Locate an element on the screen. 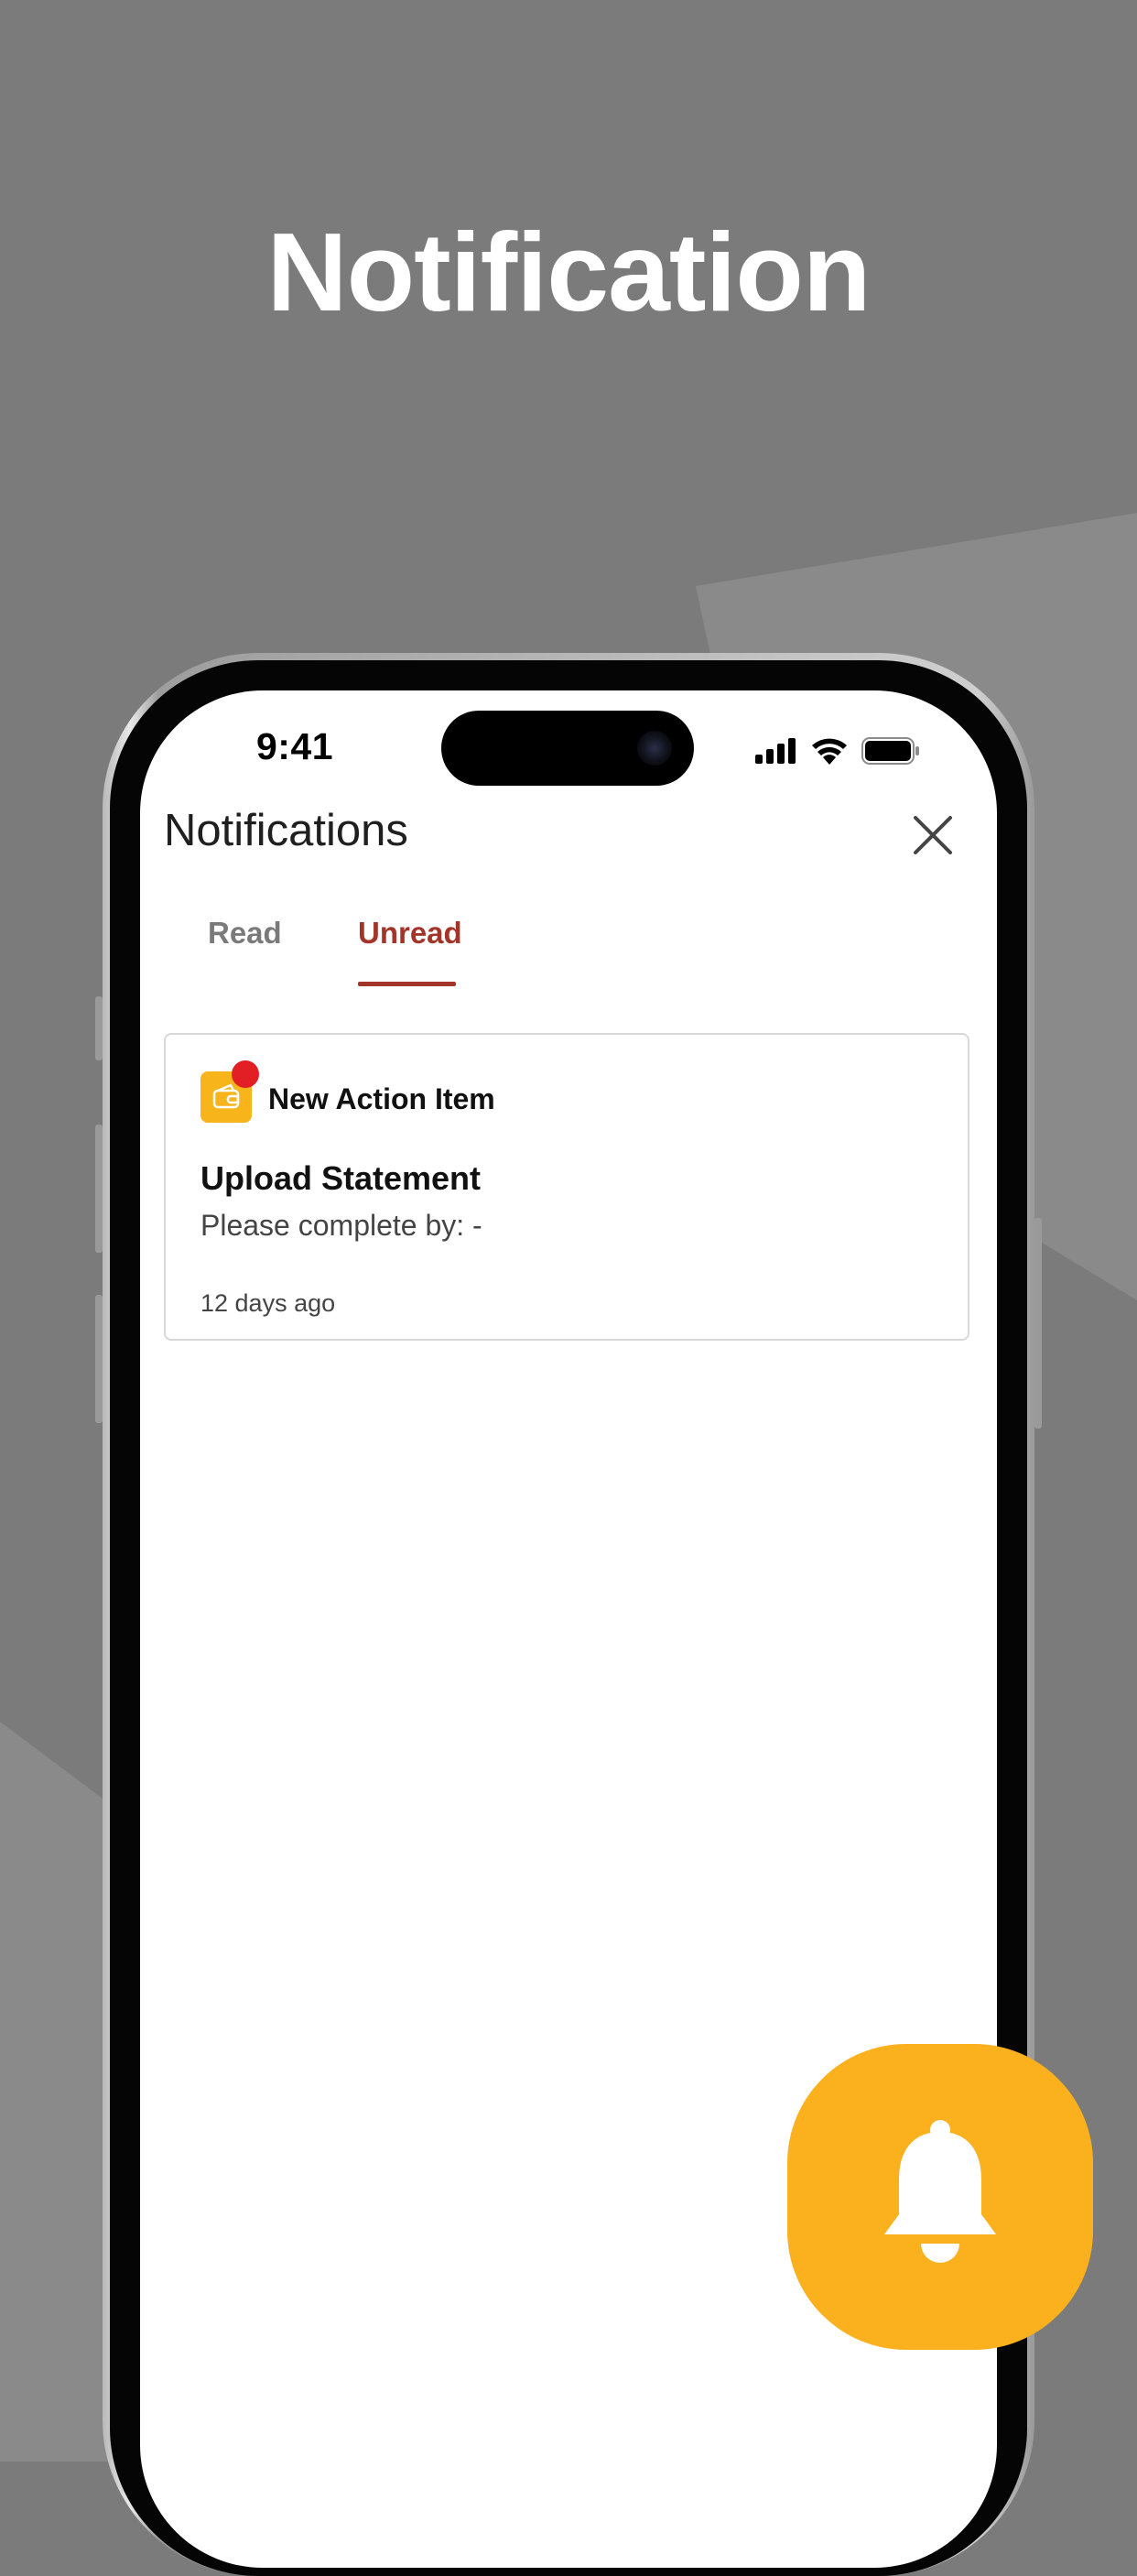  active-tab-indicator is located at coordinates (407, 984).